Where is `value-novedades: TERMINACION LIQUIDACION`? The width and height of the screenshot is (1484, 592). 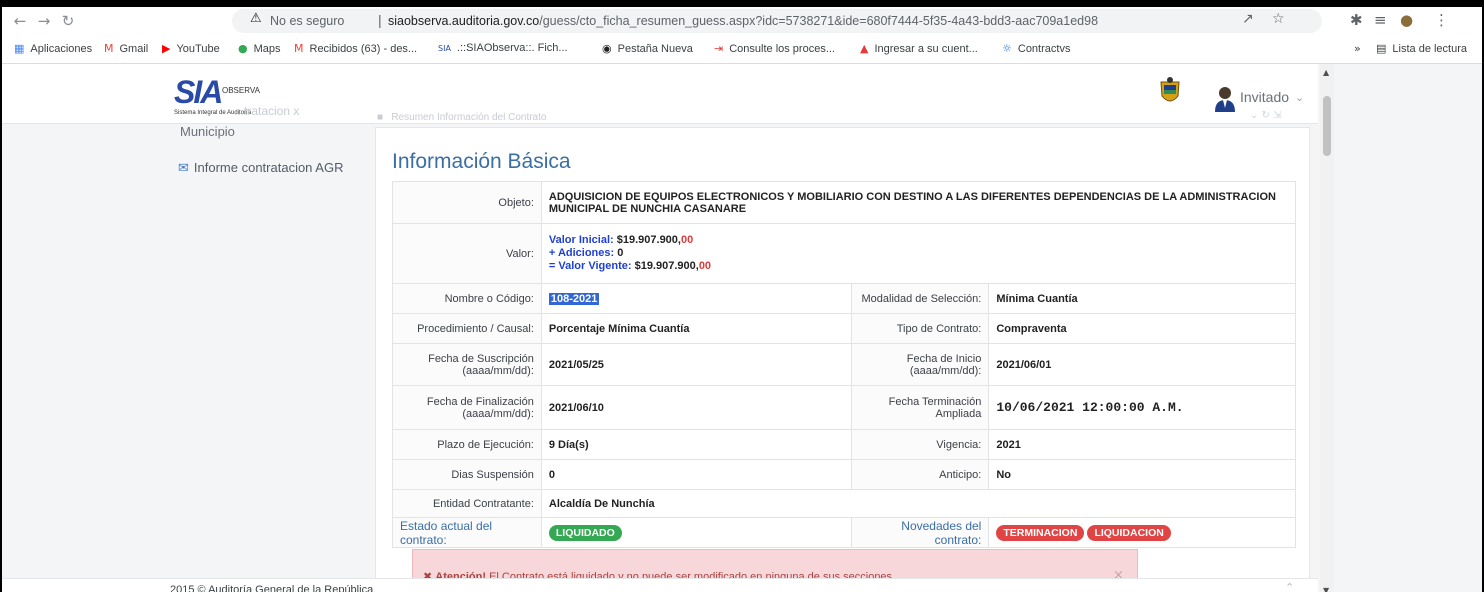 value-novedades: TERMINACION LIQUIDACION is located at coordinates (1142, 532).